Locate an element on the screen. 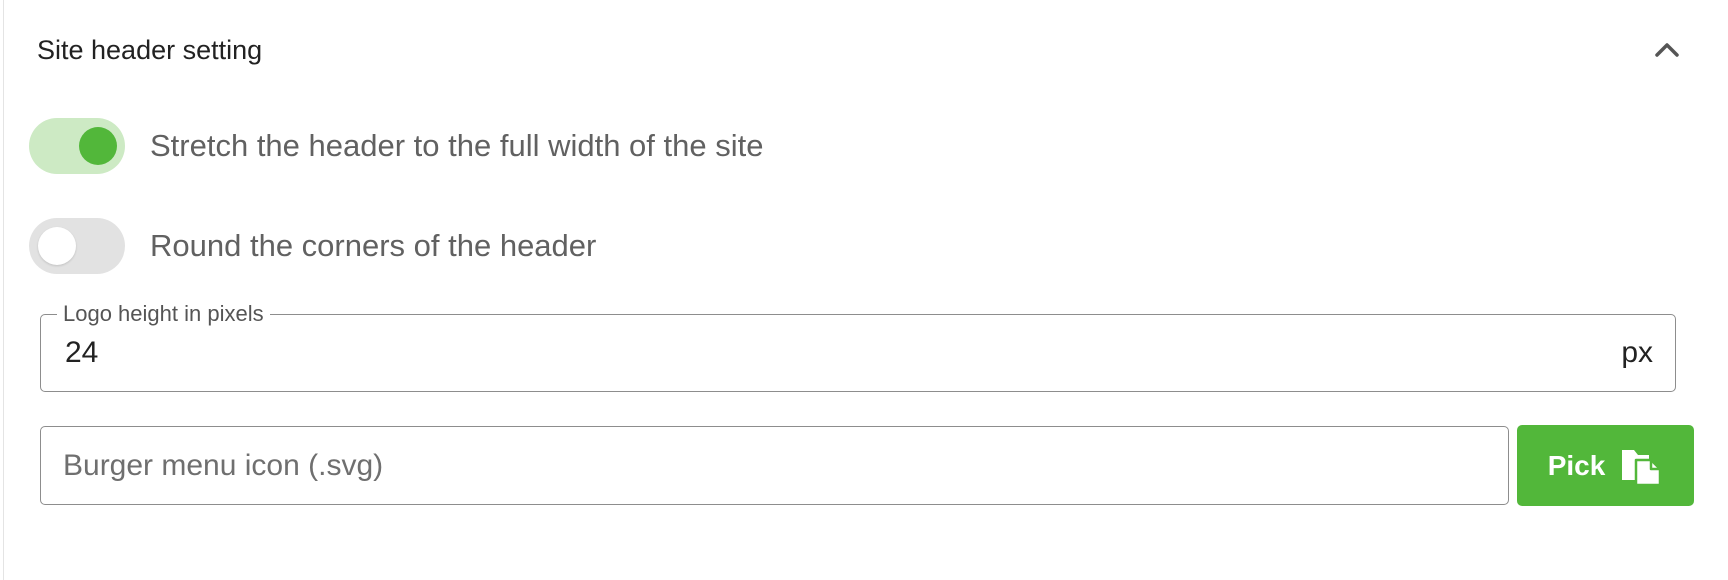 This screenshot has width=1728, height=580. logo-height-input is located at coordinates (815, 353).